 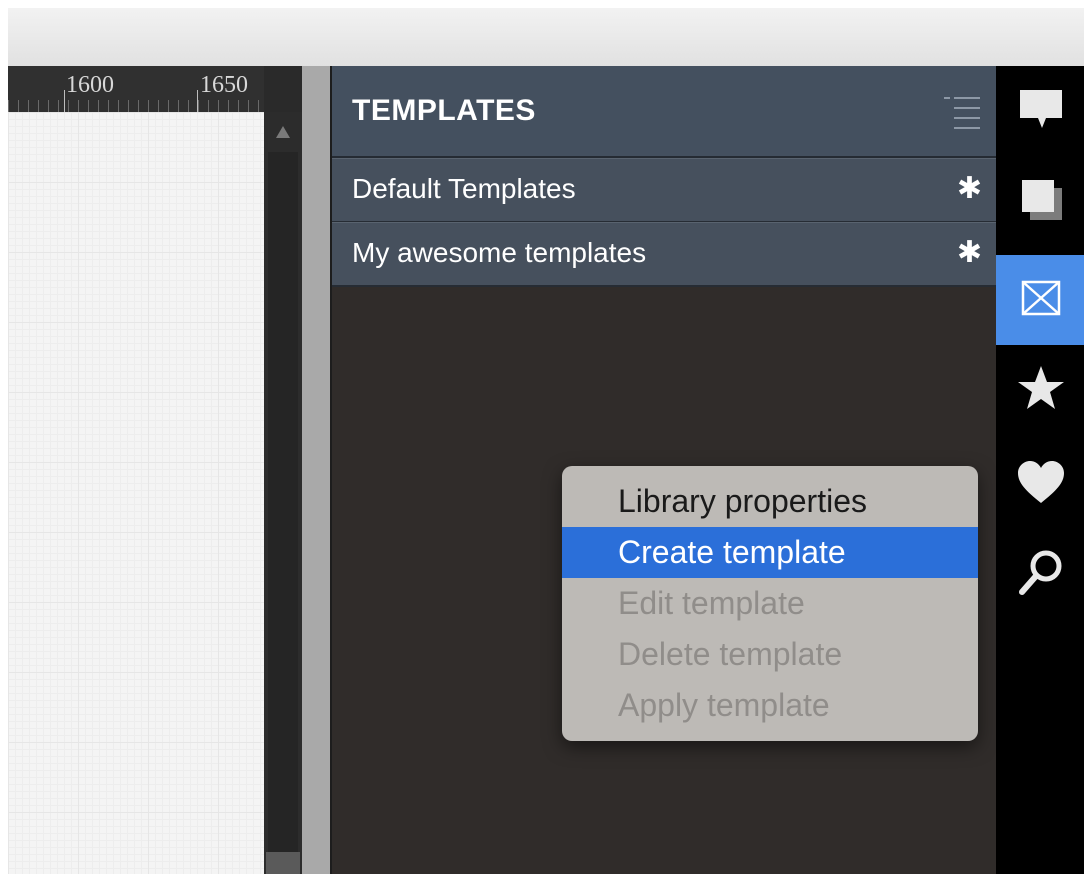 What do you see at coordinates (224, 85) in the screenshot?
I see `ruler-label-1650: 1650` at bounding box center [224, 85].